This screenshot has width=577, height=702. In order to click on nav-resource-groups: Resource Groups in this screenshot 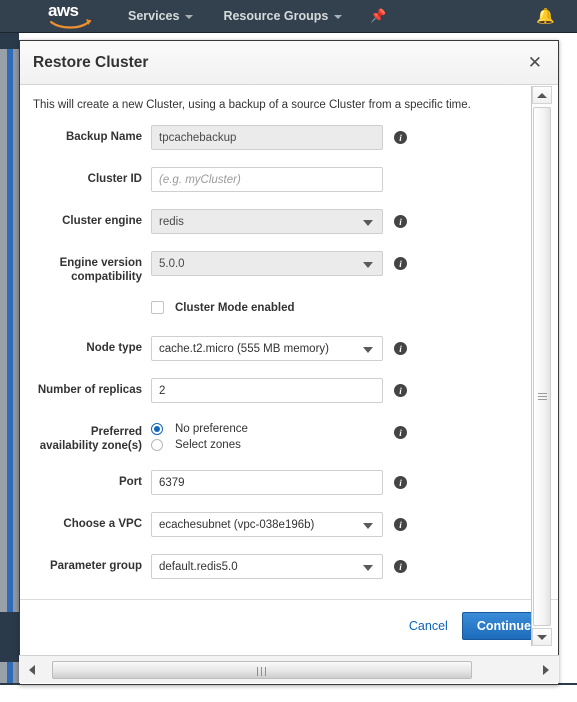, I will do `click(283, 16)`.